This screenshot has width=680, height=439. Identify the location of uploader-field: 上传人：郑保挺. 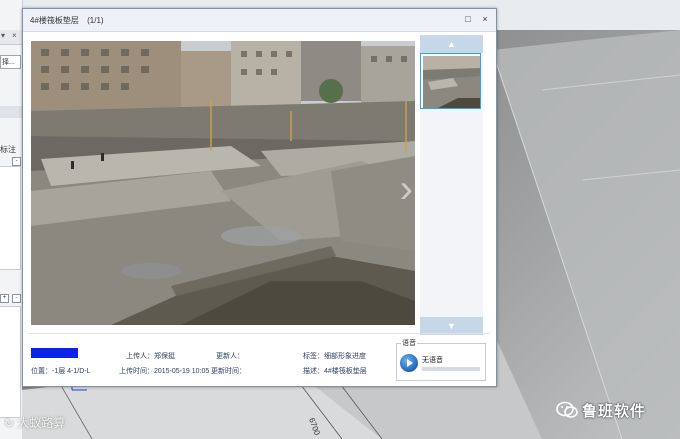
(150, 356).